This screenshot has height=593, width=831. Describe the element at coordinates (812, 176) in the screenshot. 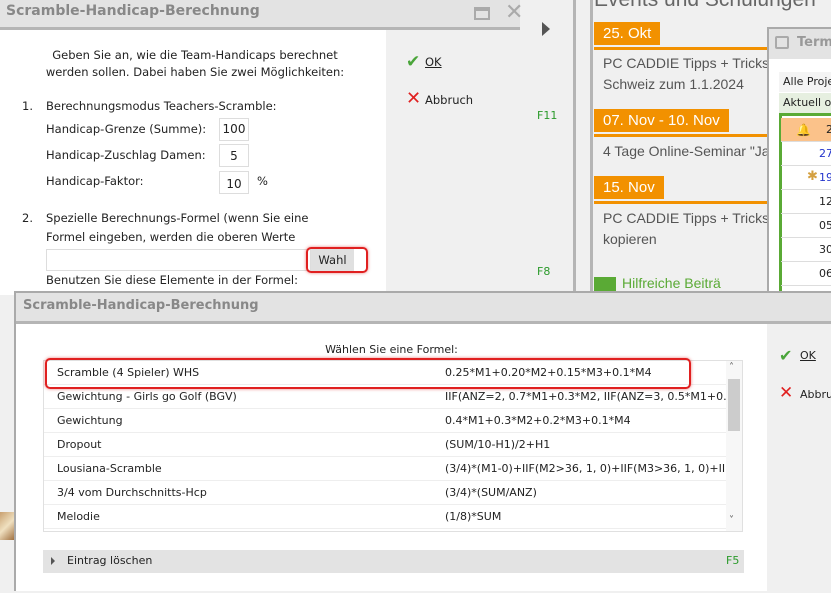

I see `star-icon: ✱` at that location.